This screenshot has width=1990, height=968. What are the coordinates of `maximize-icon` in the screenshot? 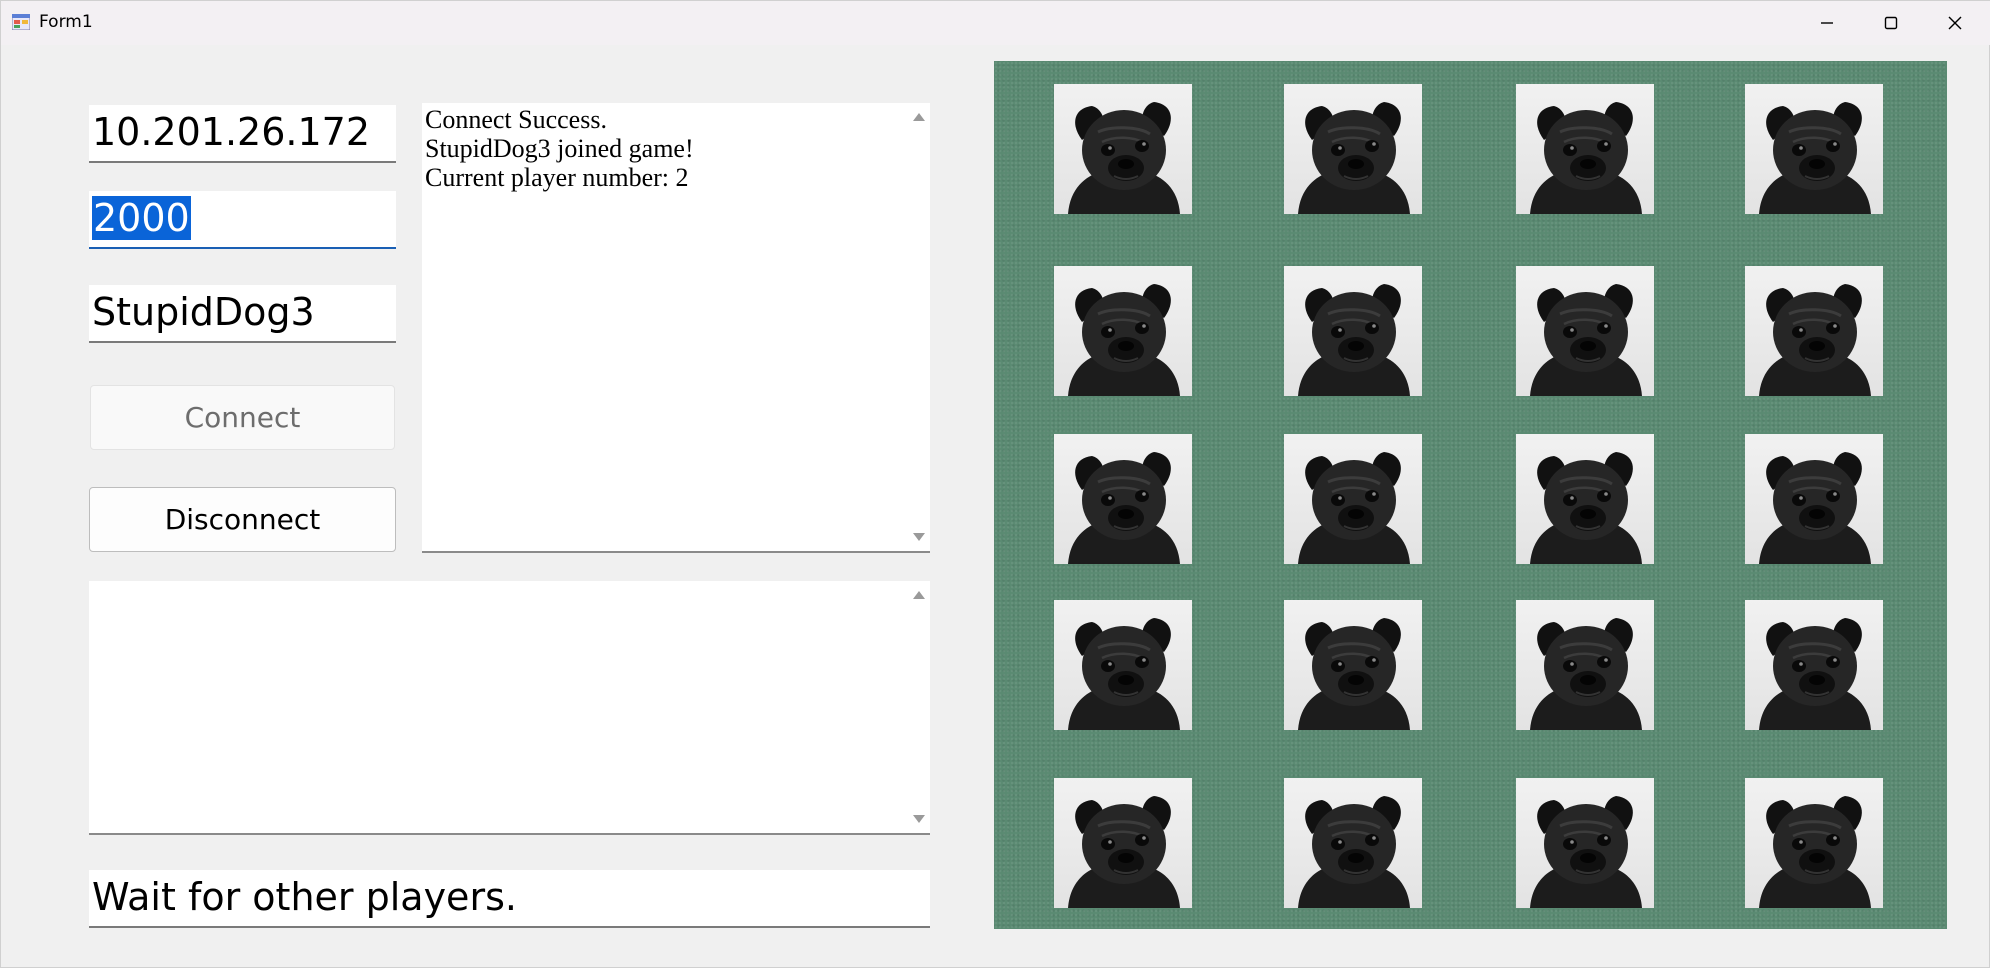 It's located at (1891, 23).